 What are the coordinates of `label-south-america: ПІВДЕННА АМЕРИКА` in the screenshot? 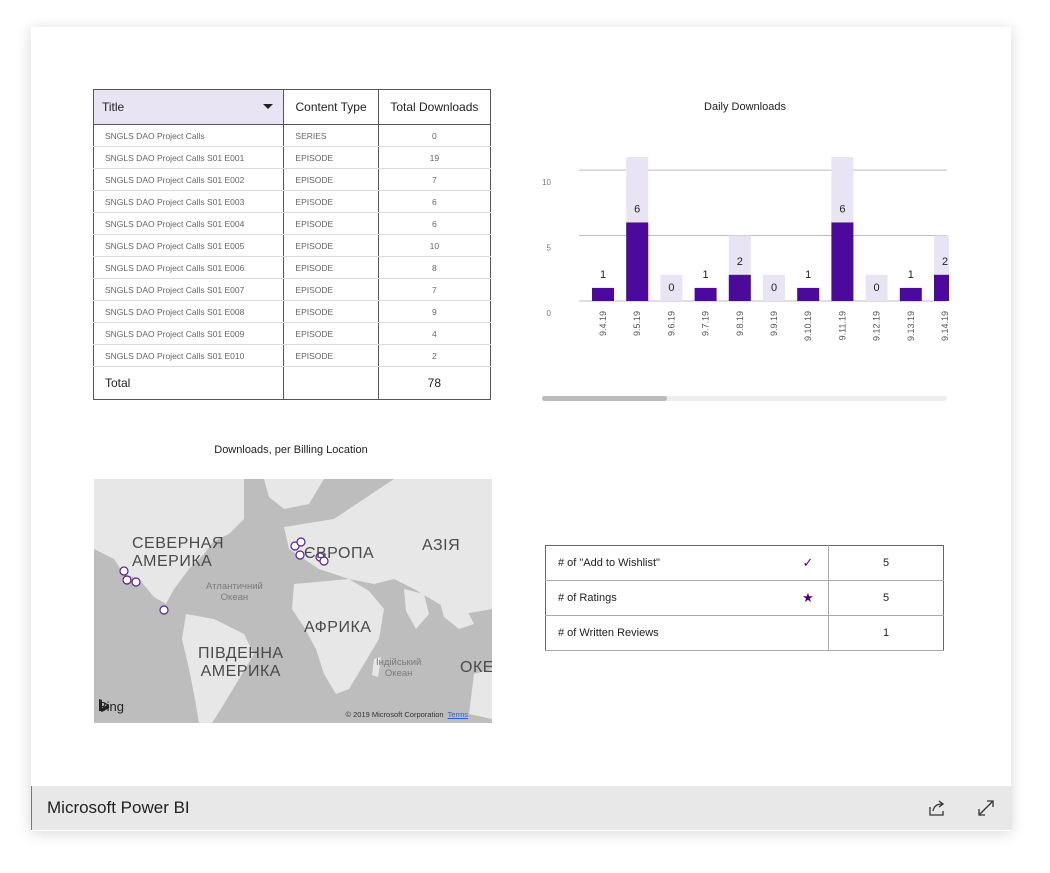 It's located at (241, 662).